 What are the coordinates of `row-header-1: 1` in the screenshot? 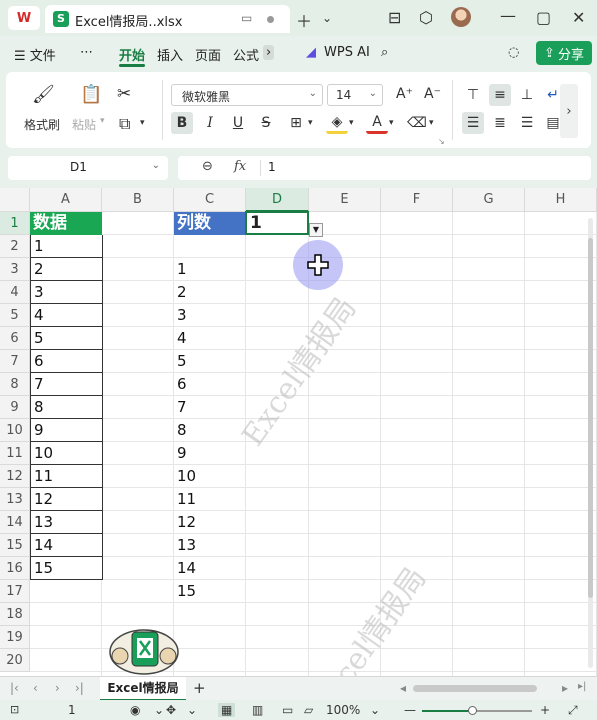 It's located at (15, 223).